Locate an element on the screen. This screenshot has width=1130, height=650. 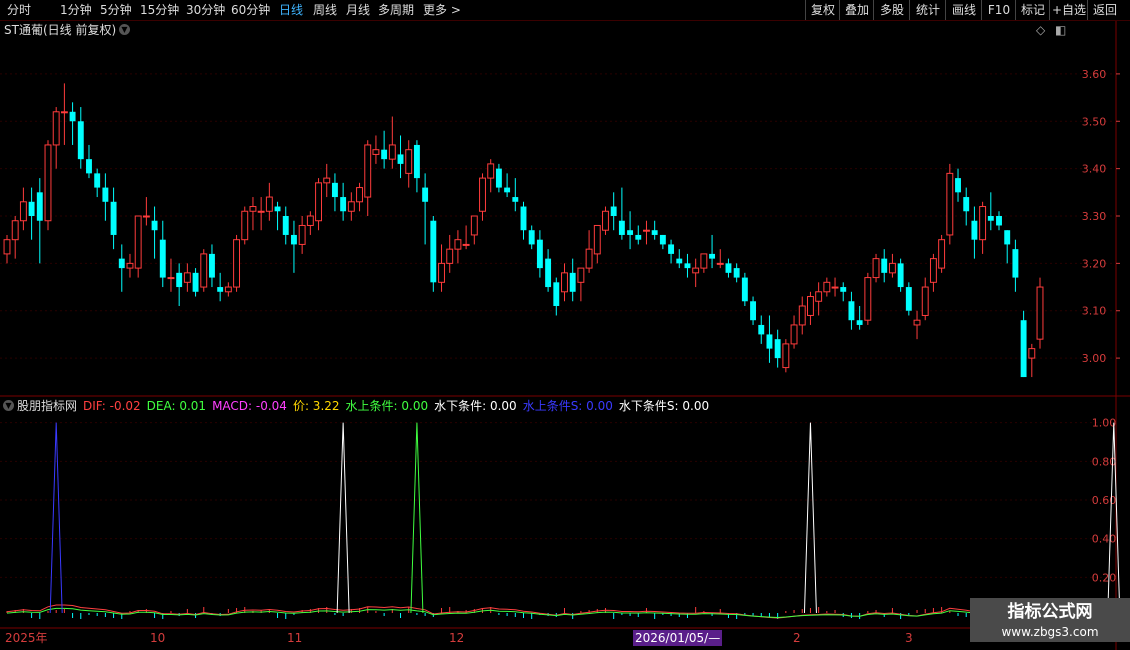
price-tick-label: 3.00 is located at coordinates (1094, 358).